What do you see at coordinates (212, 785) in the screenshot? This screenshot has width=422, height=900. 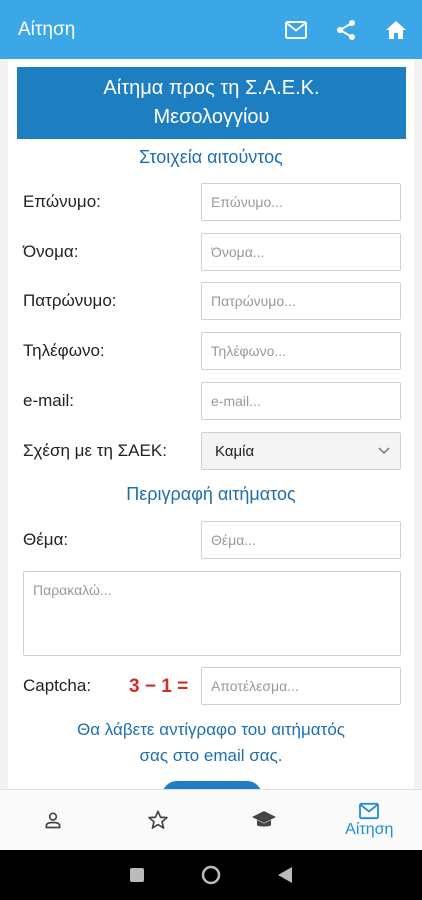 I see `submit-button` at bounding box center [212, 785].